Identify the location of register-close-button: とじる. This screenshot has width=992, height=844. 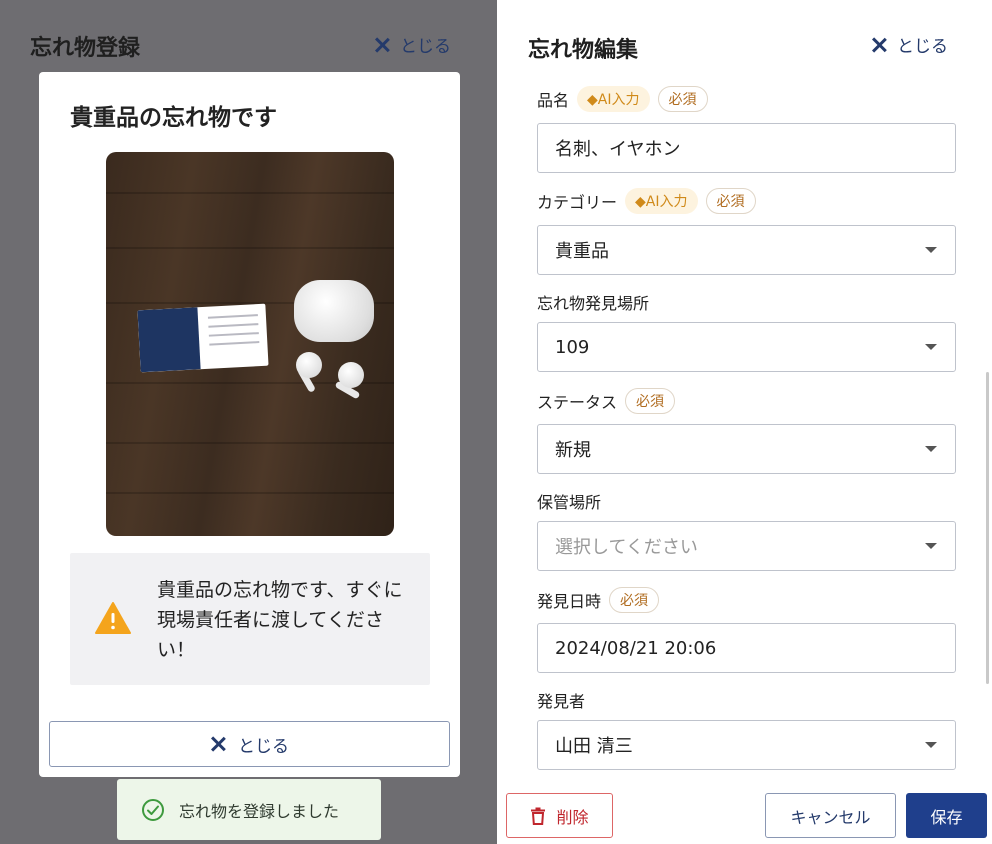
(412, 44).